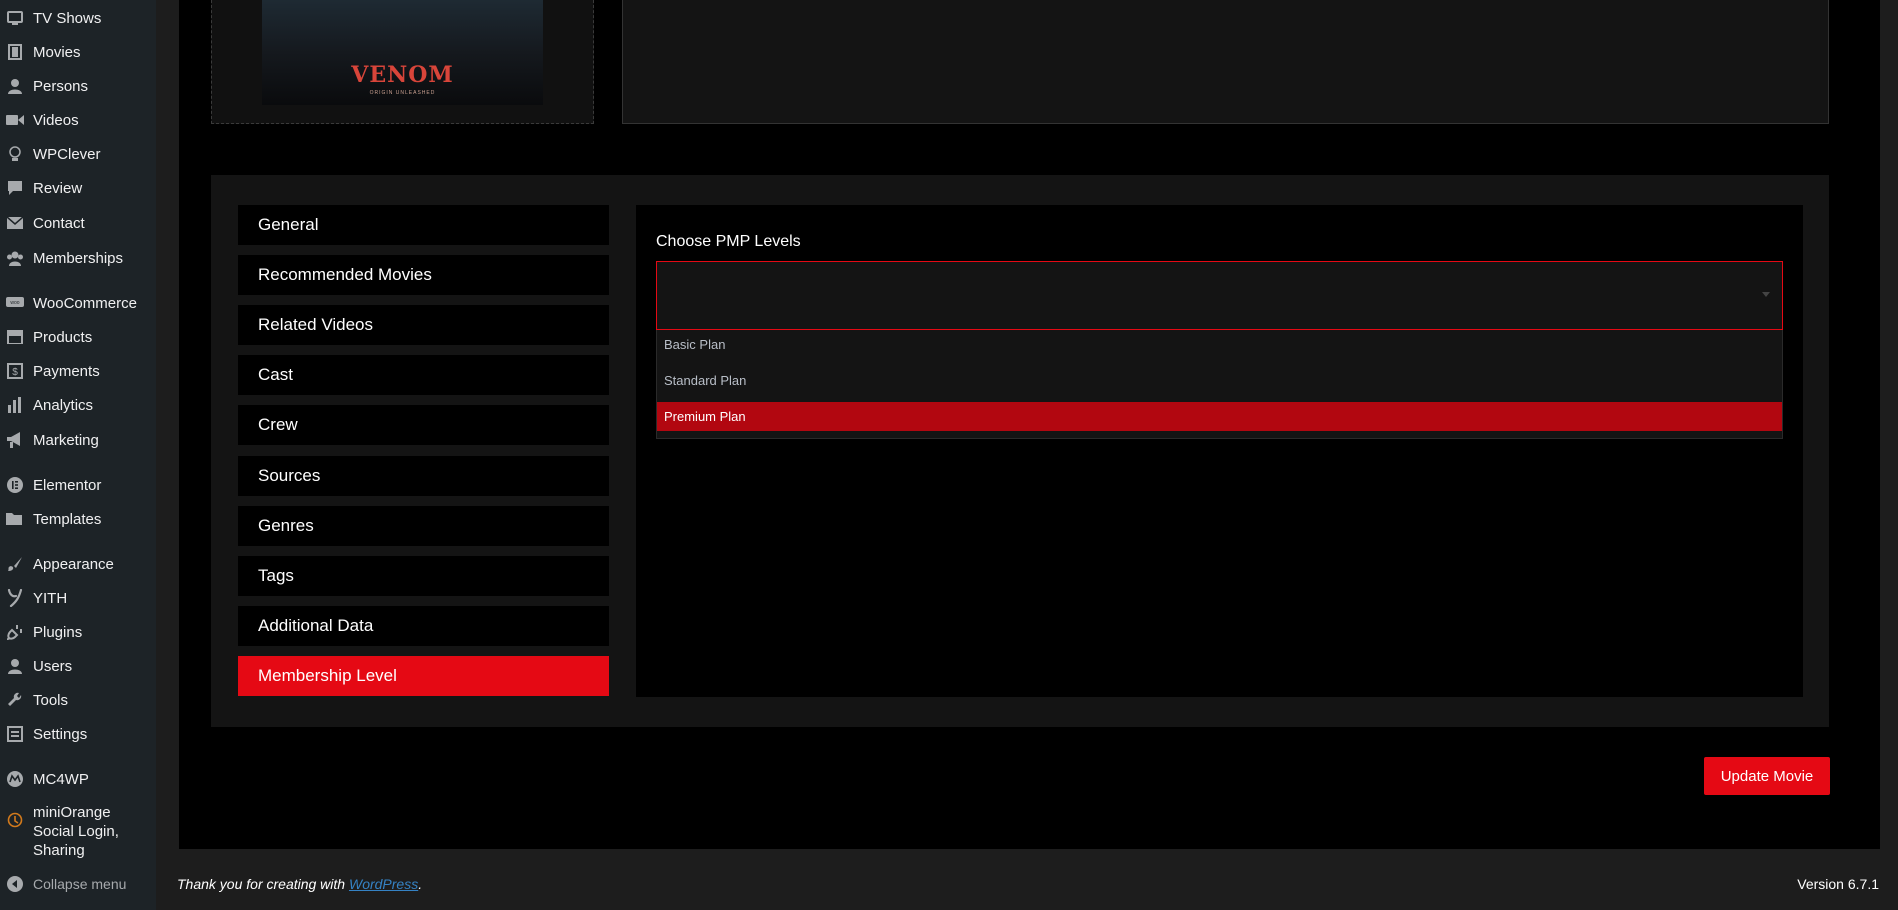  What do you see at coordinates (402, 75) in the screenshot?
I see `poster-title: VENOM` at bounding box center [402, 75].